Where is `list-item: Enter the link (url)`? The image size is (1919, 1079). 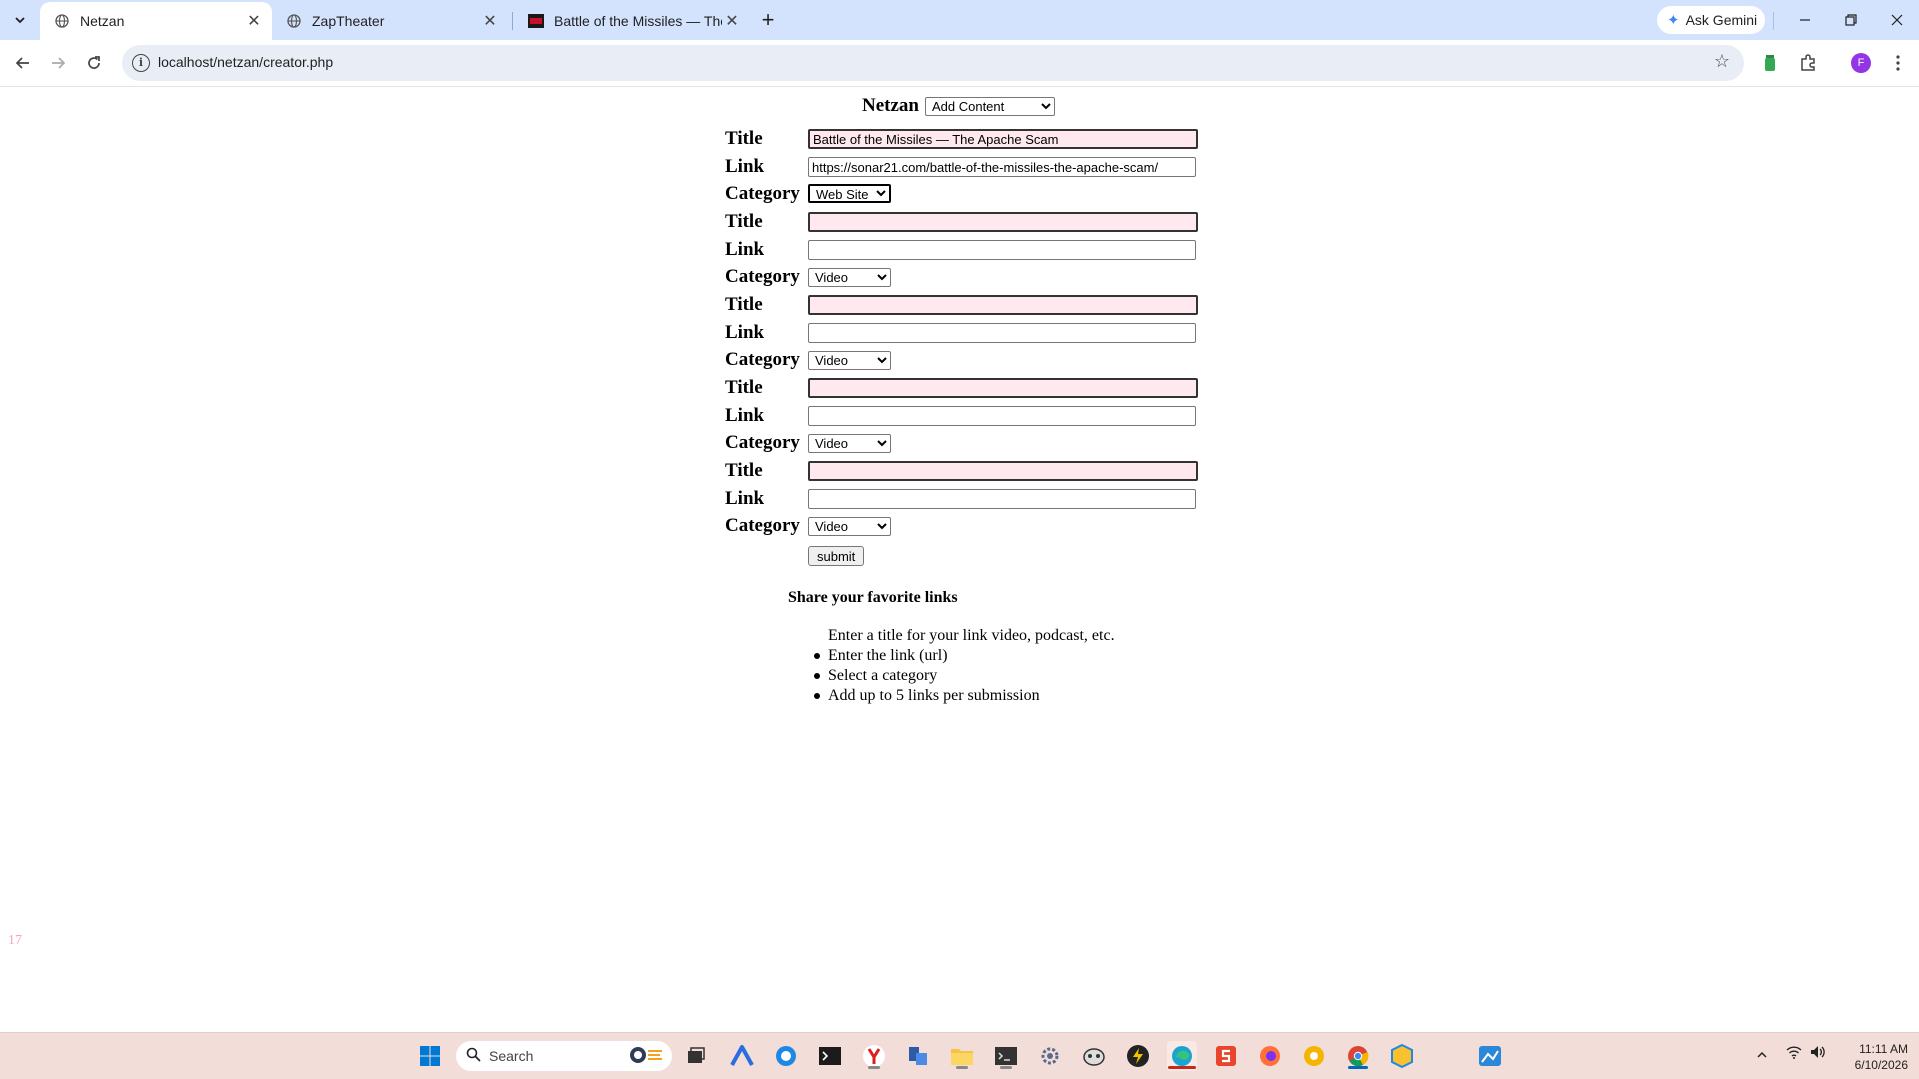 list-item: Enter the link (url) is located at coordinates (964, 656).